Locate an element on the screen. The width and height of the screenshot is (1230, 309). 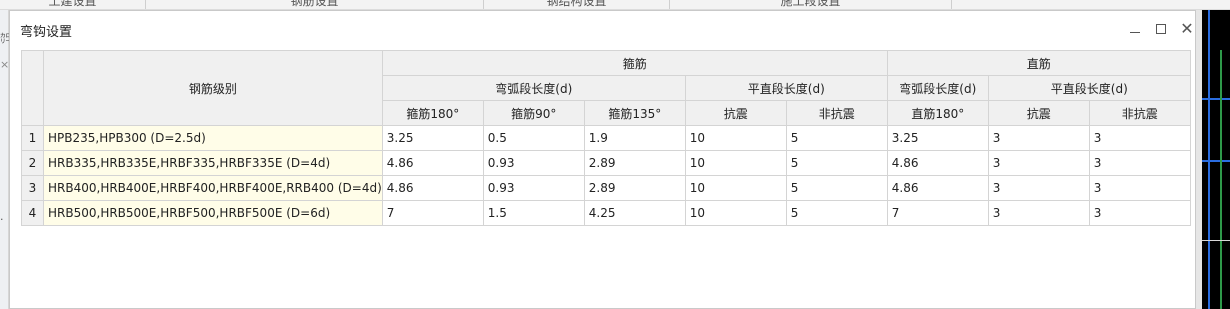
minimize-button is located at coordinates (1135, 29).